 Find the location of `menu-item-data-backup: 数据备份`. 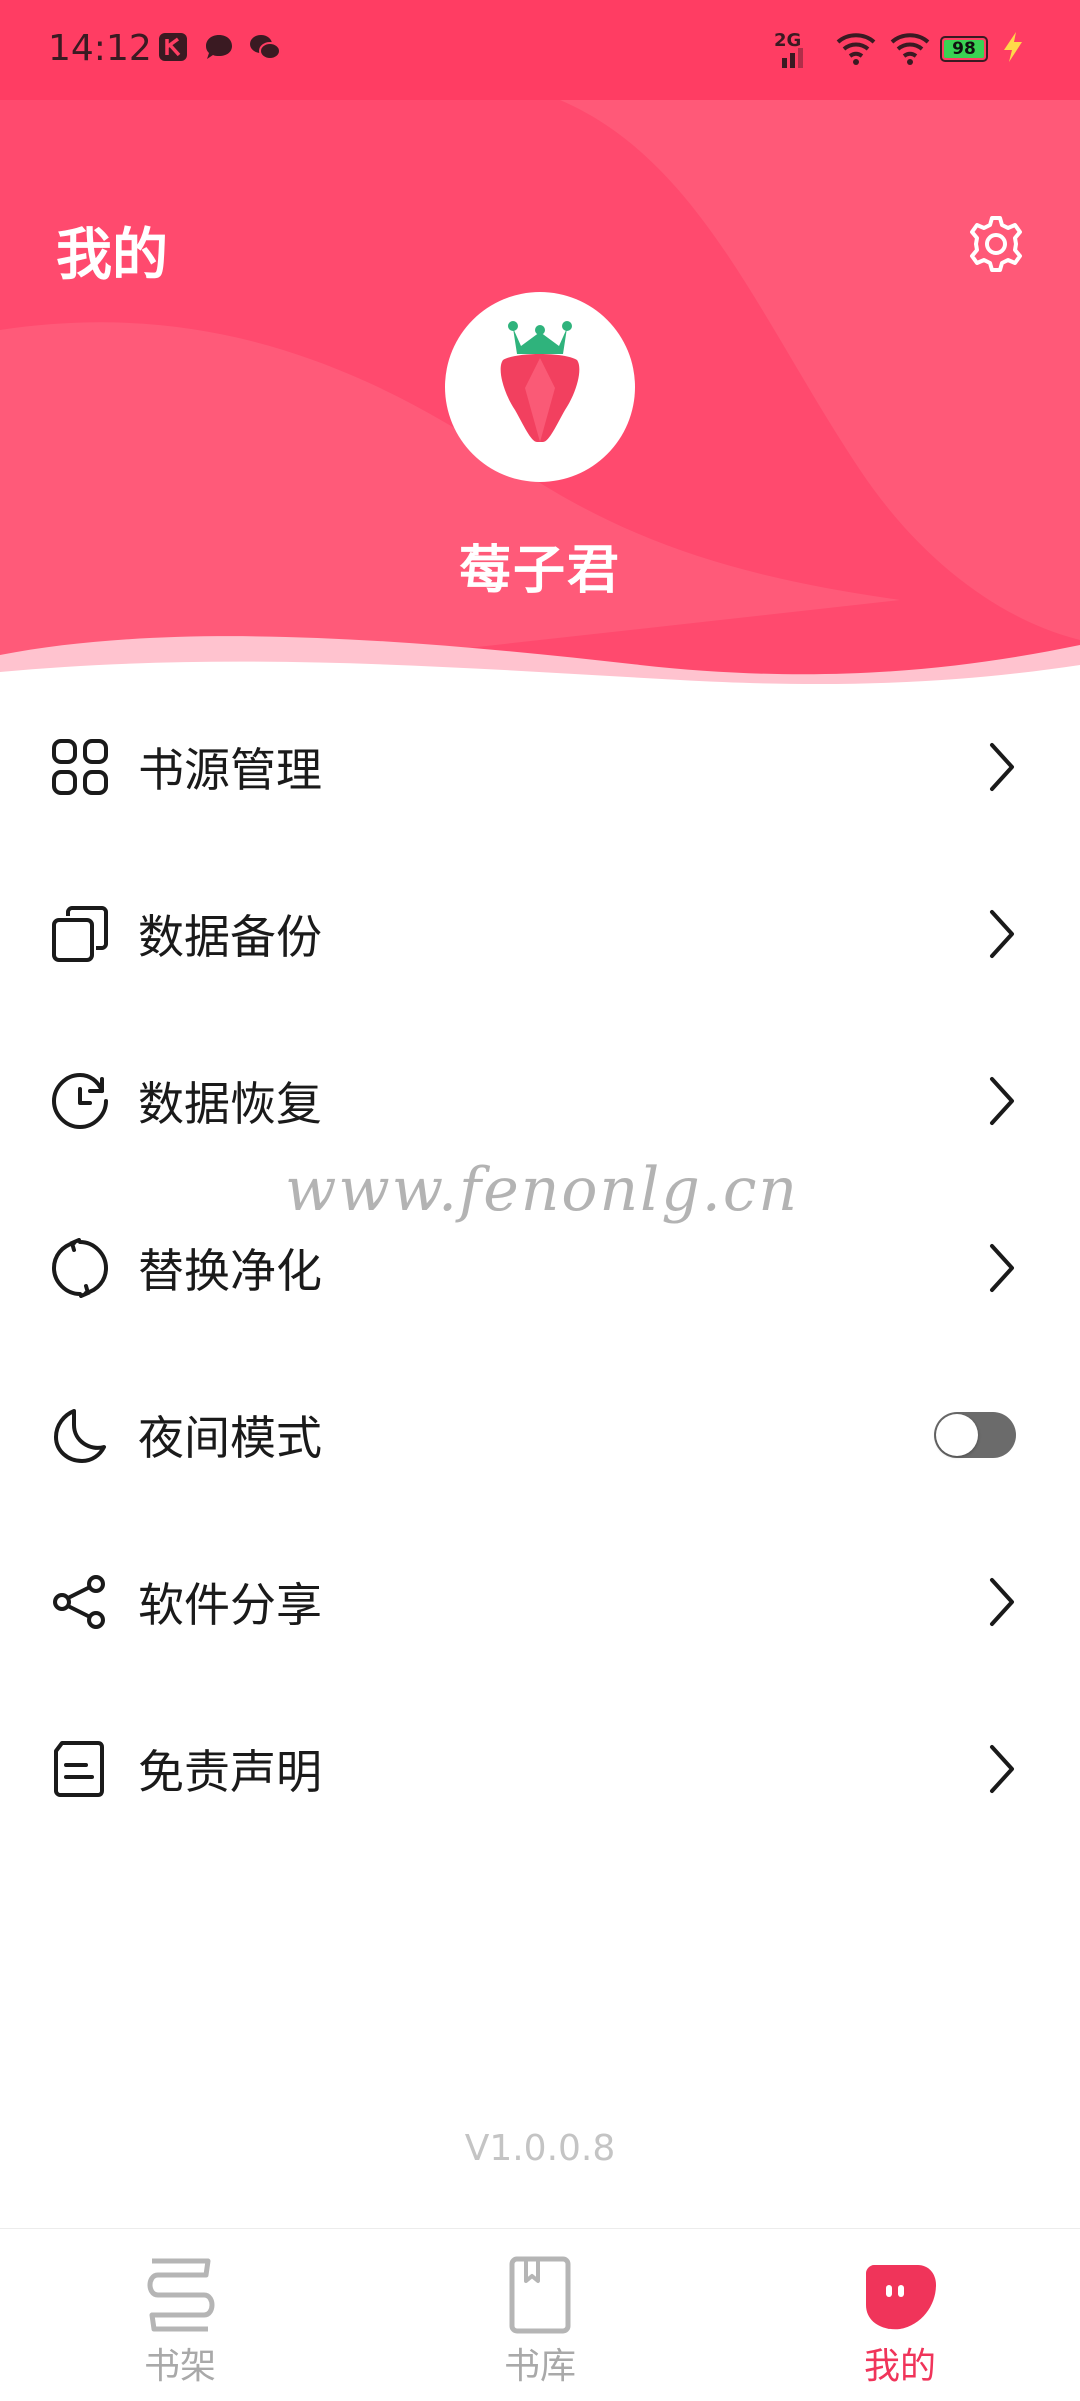

menu-item-data-backup: 数据备份 is located at coordinates (540, 933).